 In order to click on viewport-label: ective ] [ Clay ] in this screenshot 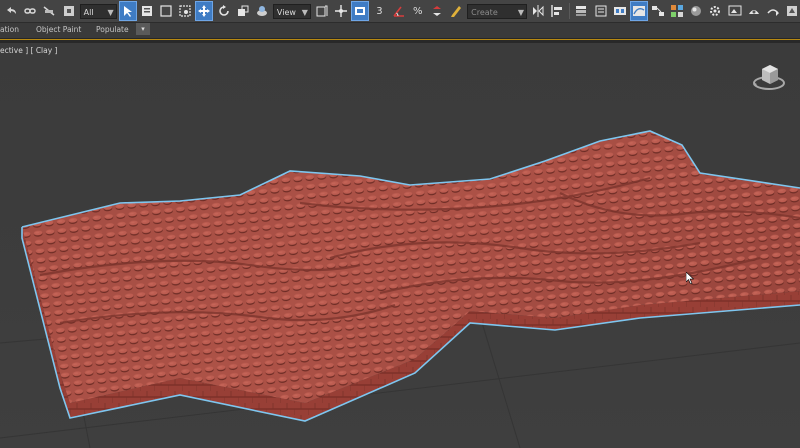, I will do `click(28, 50)`.